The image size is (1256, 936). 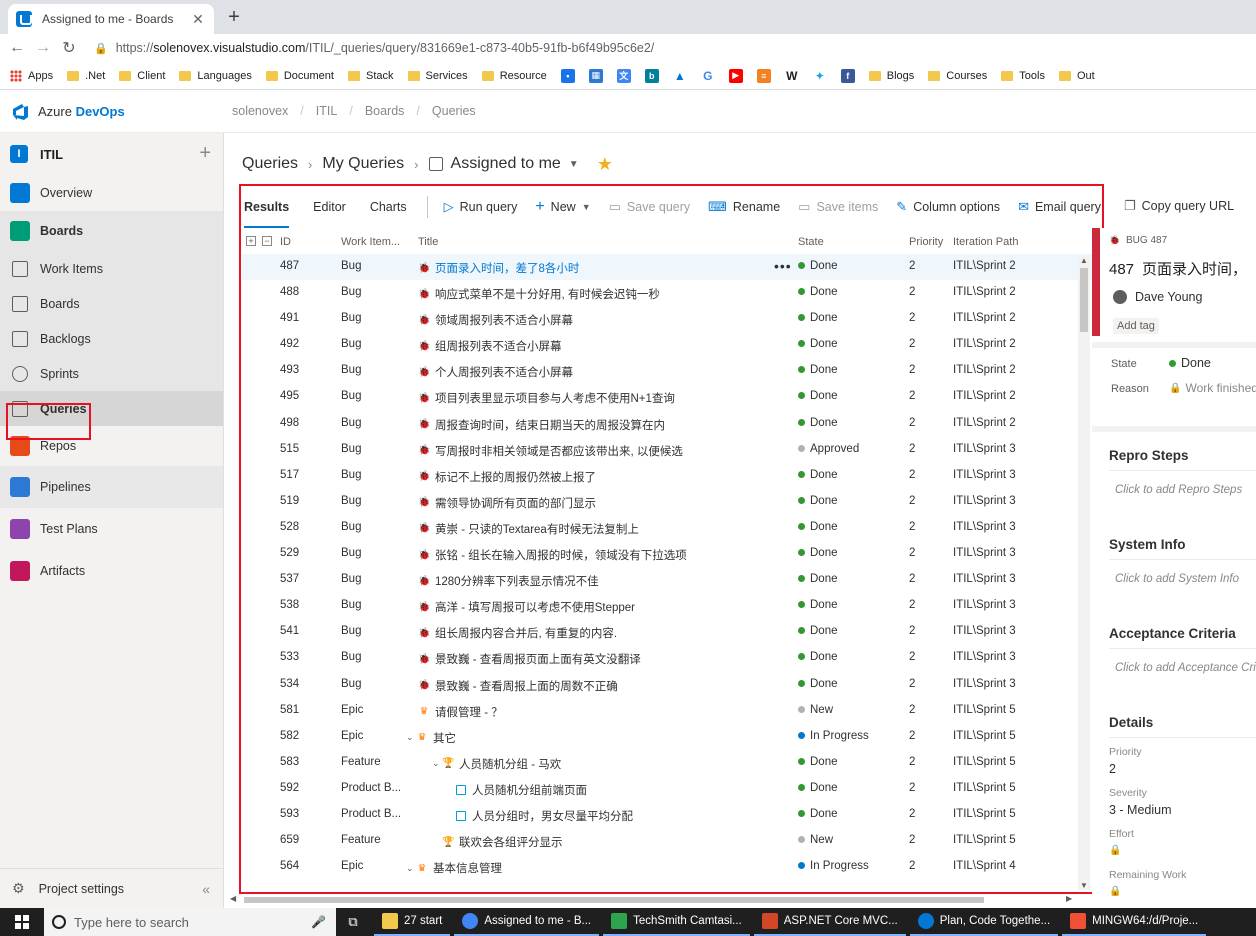 What do you see at coordinates (205, 153) in the screenshot?
I see `add-icon: +` at bounding box center [205, 153].